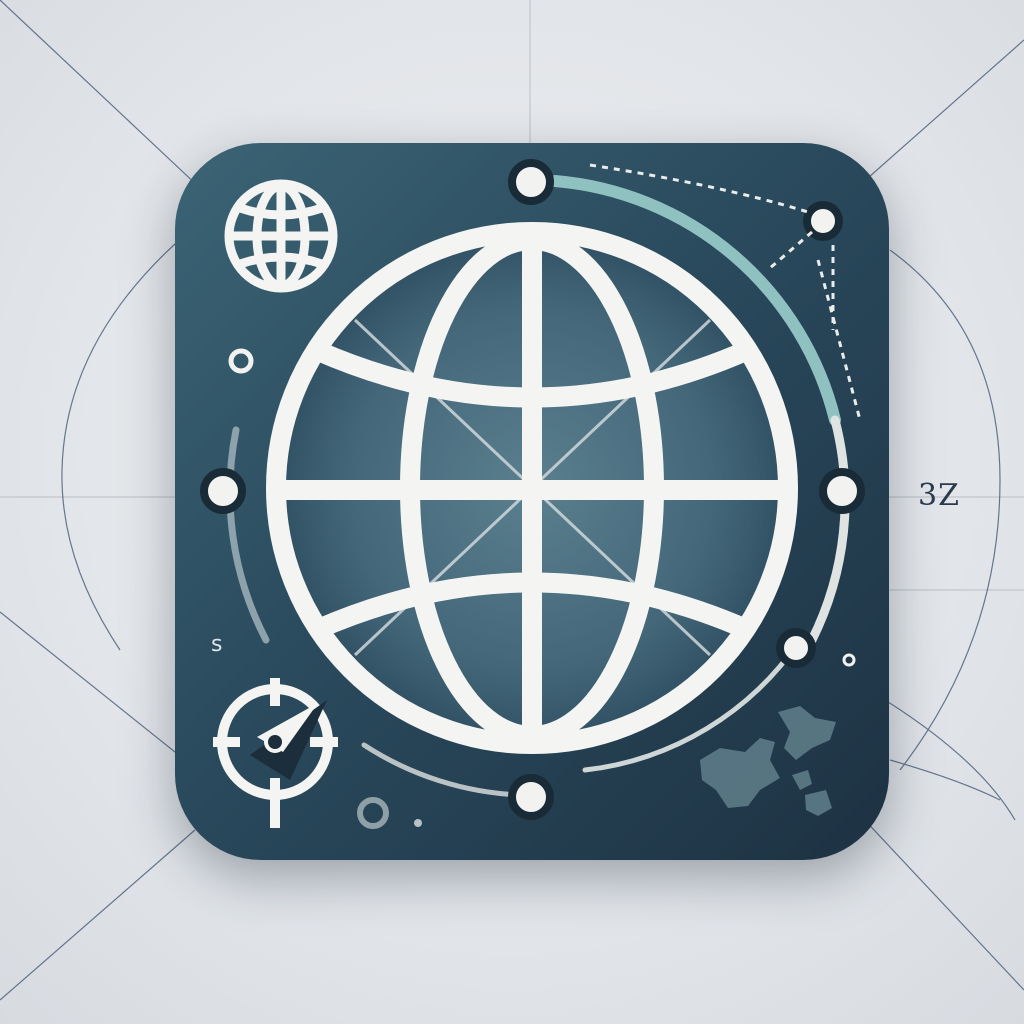  I want to click on node-lower-right, so click(796, 648).